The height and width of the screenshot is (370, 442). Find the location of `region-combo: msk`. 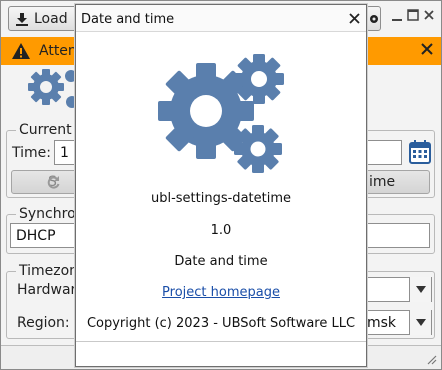

region-combo: msk is located at coordinates (396, 322).